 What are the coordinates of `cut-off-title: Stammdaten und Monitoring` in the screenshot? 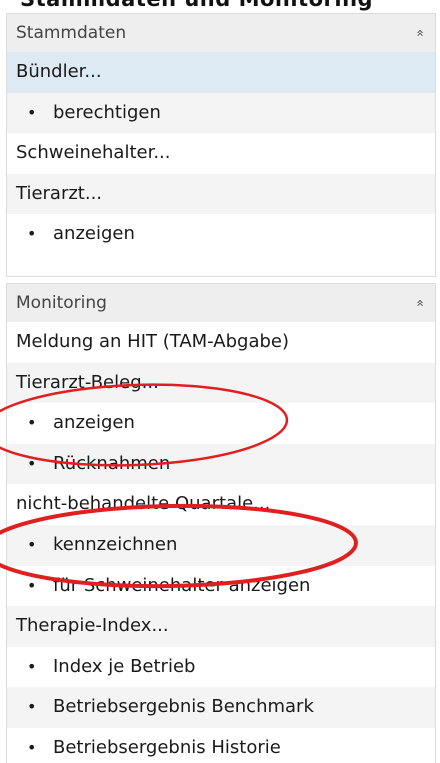 It's located at (196, 5).